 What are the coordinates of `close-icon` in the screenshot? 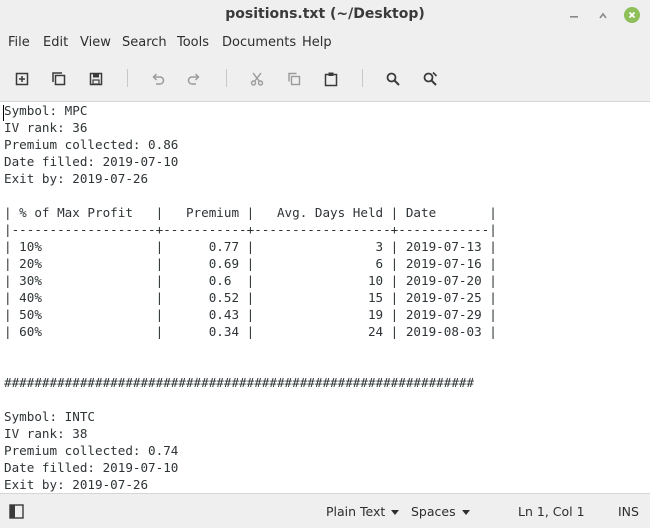 It's located at (632, 15).